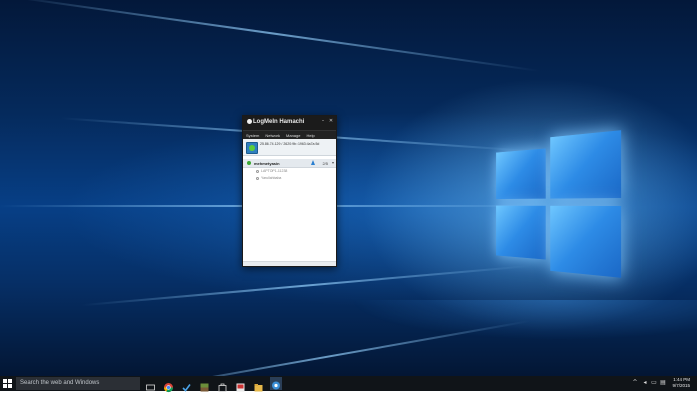 The width and height of the screenshot is (697, 397). What do you see at coordinates (333, 162) in the screenshot?
I see `chevron-down-icon: ▾` at bounding box center [333, 162].